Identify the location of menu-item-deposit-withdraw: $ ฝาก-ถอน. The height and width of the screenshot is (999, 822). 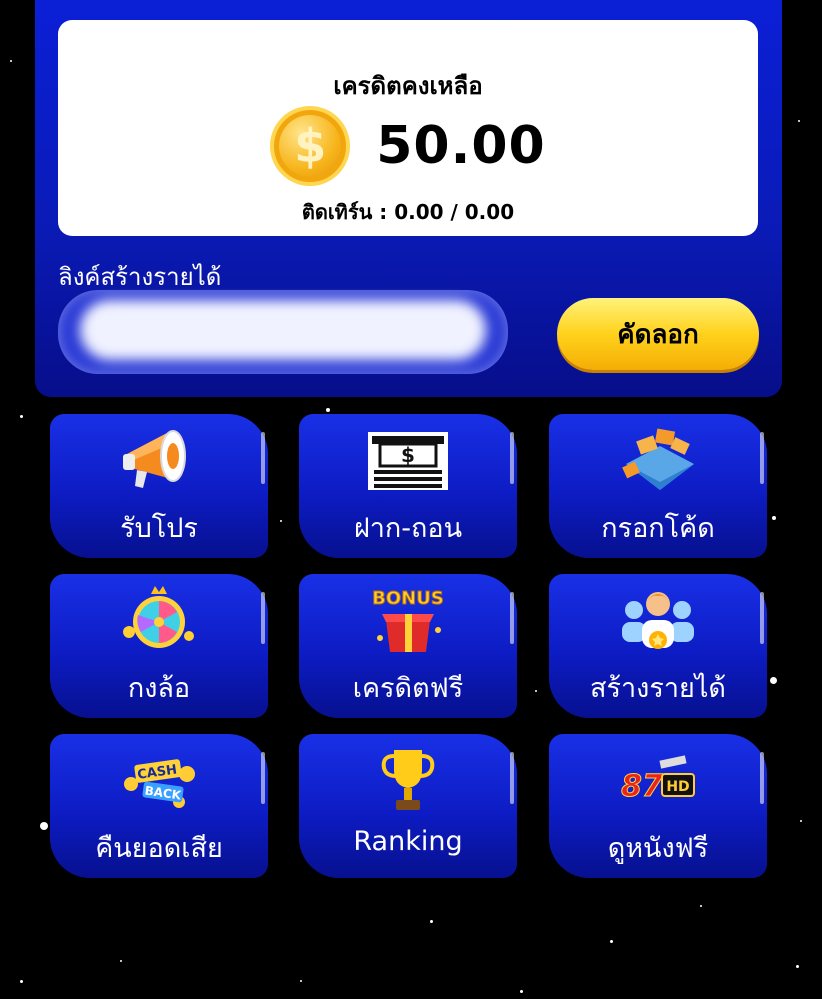
(408, 486).